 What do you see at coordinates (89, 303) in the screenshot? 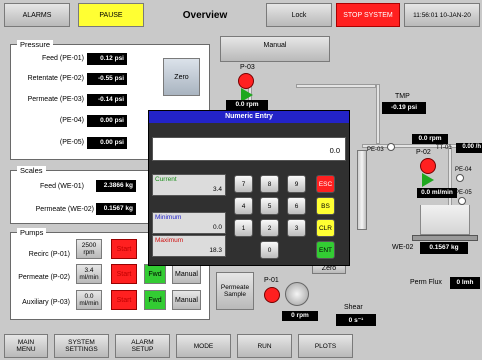
I see `auxiliary-speed-unit: ml/min` at bounding box center [89, 303].